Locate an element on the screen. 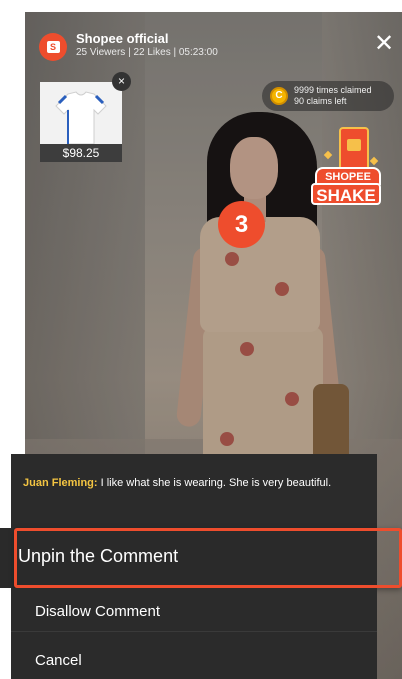  red-envelope-icon is located at coordinates (354, 145).